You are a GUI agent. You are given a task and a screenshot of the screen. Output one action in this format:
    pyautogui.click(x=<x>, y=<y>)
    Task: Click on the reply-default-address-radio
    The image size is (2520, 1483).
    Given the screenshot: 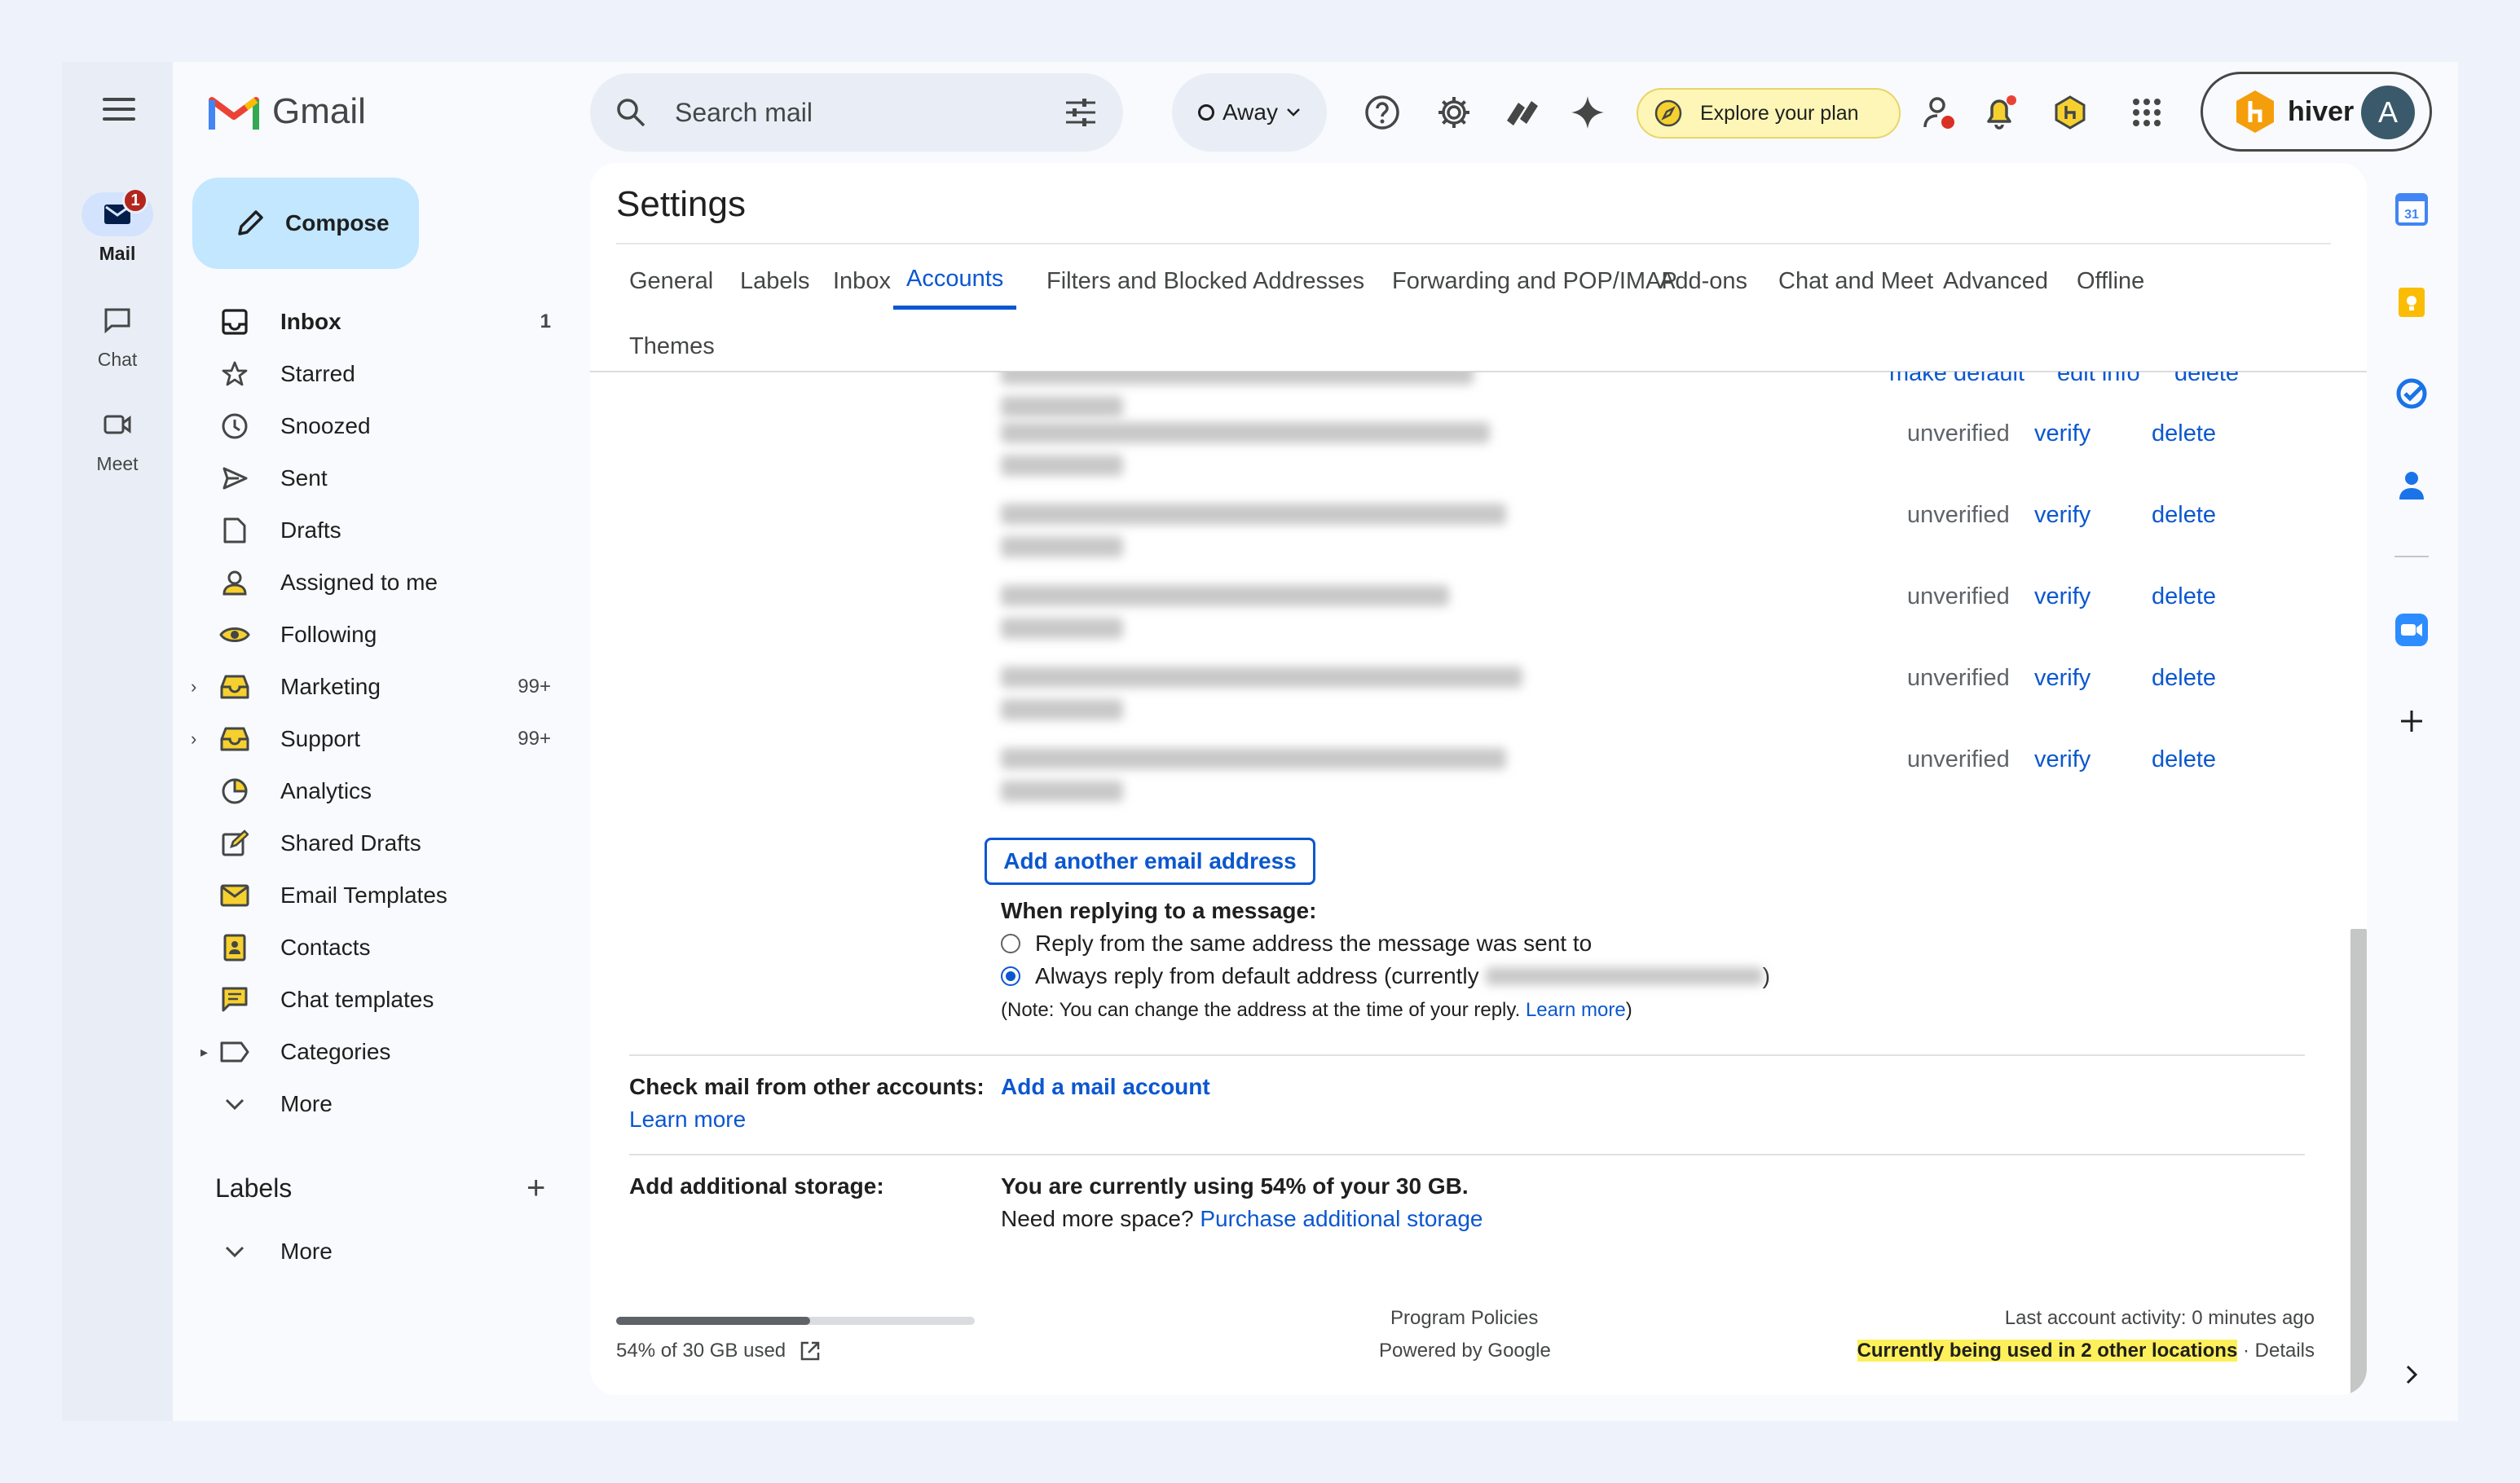 What is the action you would take?
    pyautogui.click(x=1011, y=976)
    